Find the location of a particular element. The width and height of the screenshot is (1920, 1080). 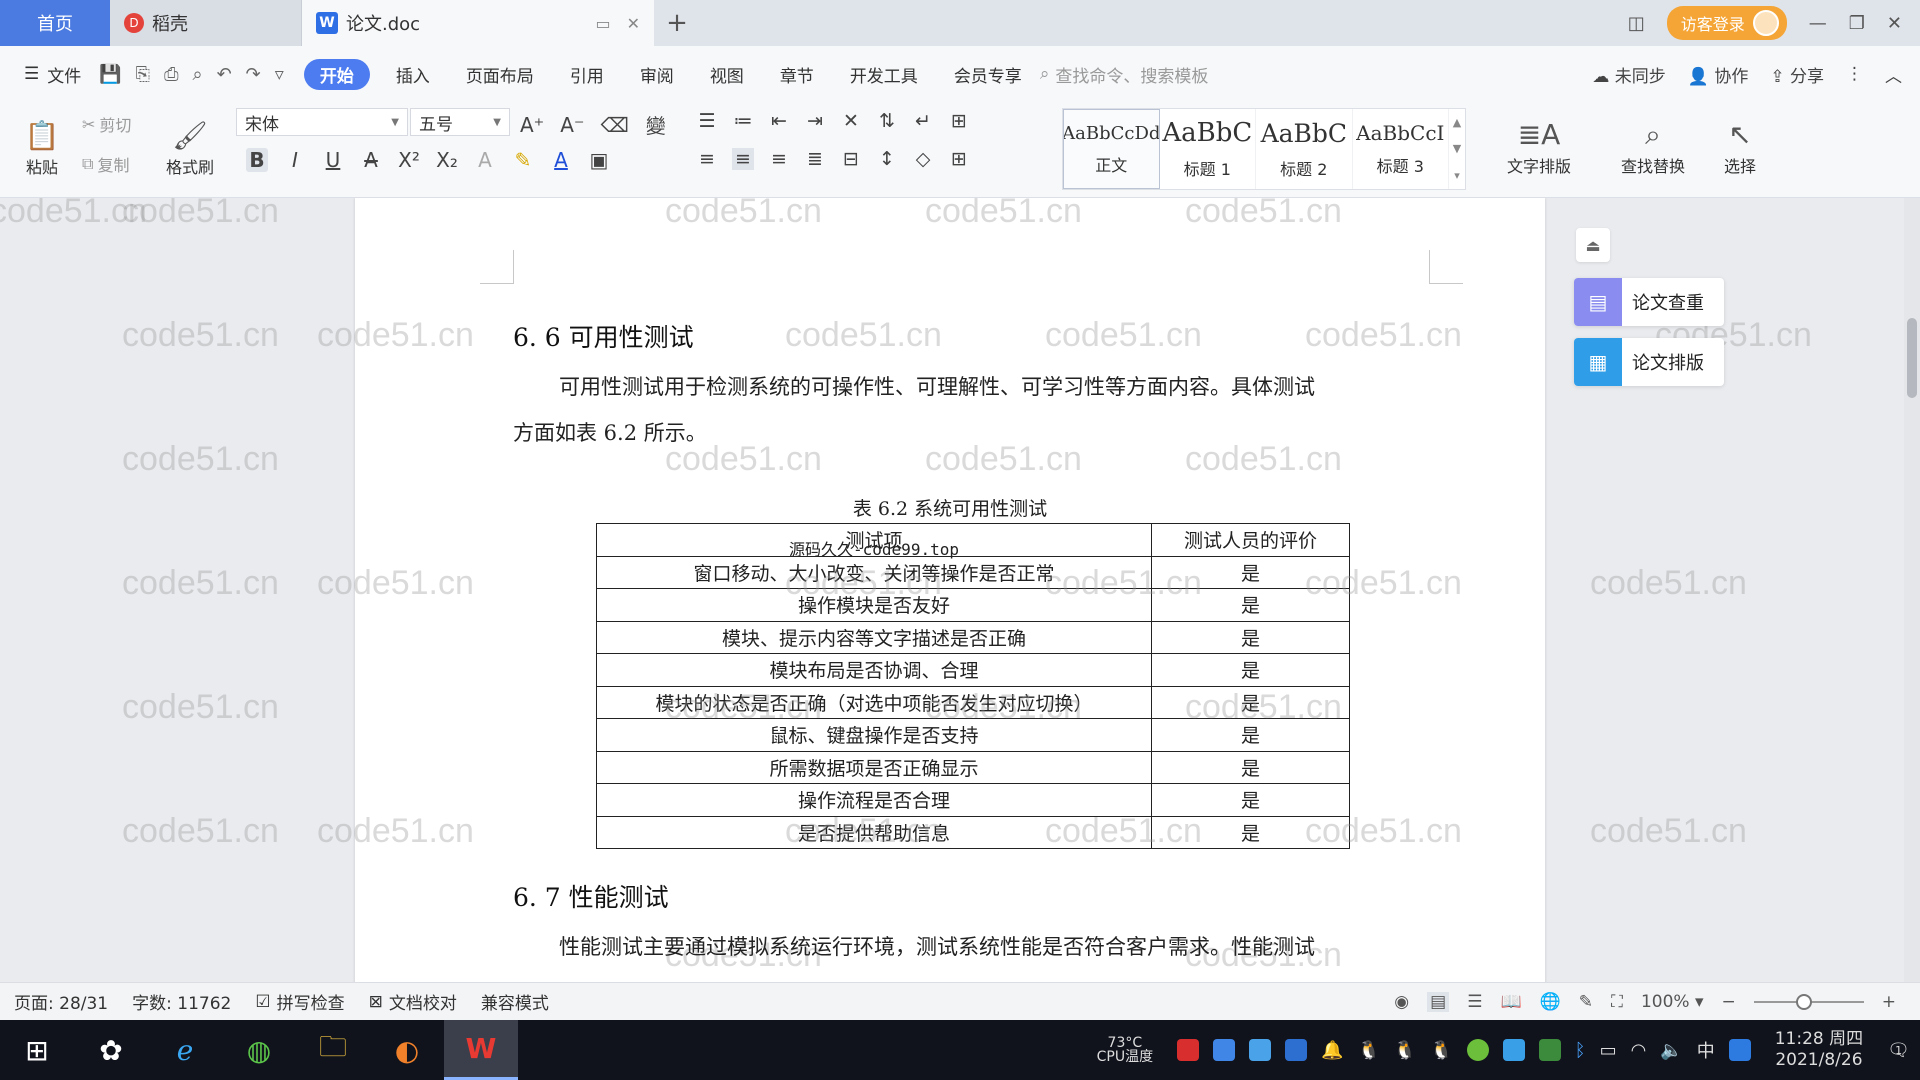

zoom-level: 100% ▾ is located at coordinates (1672, 1002).